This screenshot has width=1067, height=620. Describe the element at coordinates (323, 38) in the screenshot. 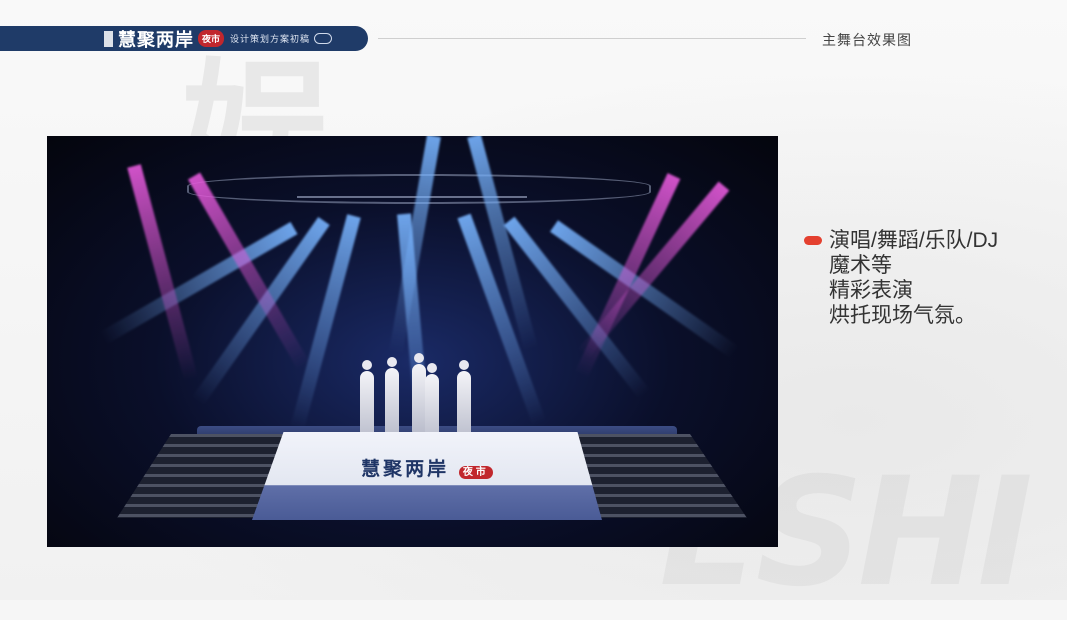

I see `cloud-ornament-icon` at that location.